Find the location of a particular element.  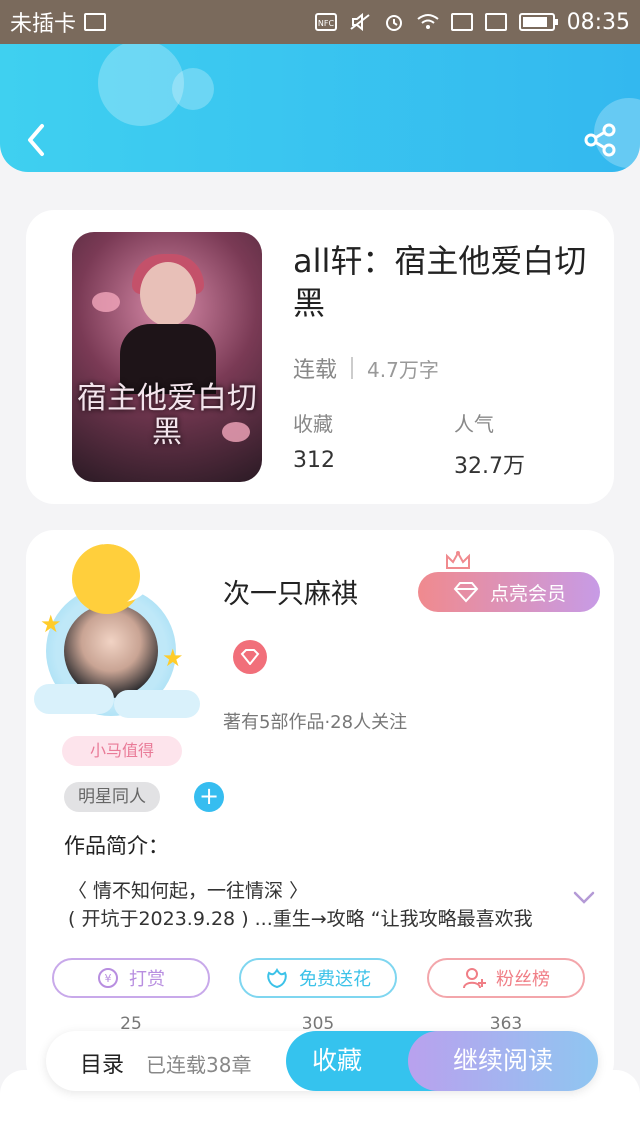

serial-status: 连载 is located at coordinates (315, 370).